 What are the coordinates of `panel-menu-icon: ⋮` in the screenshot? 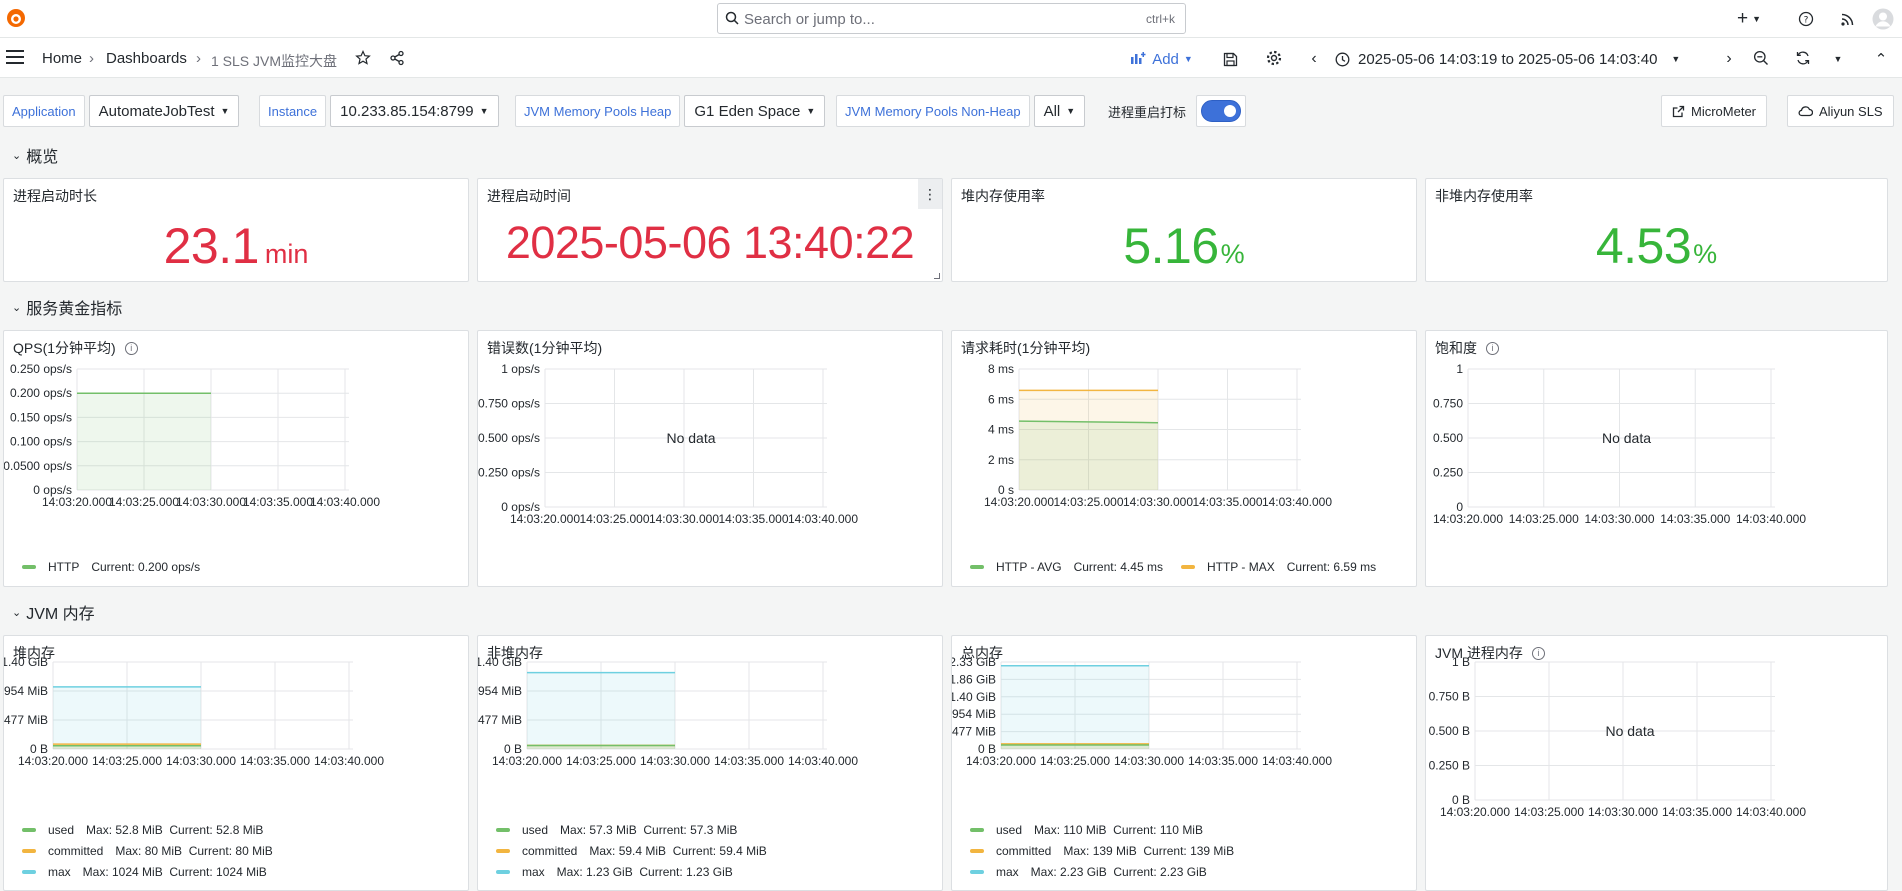 It's located at (930, 194).